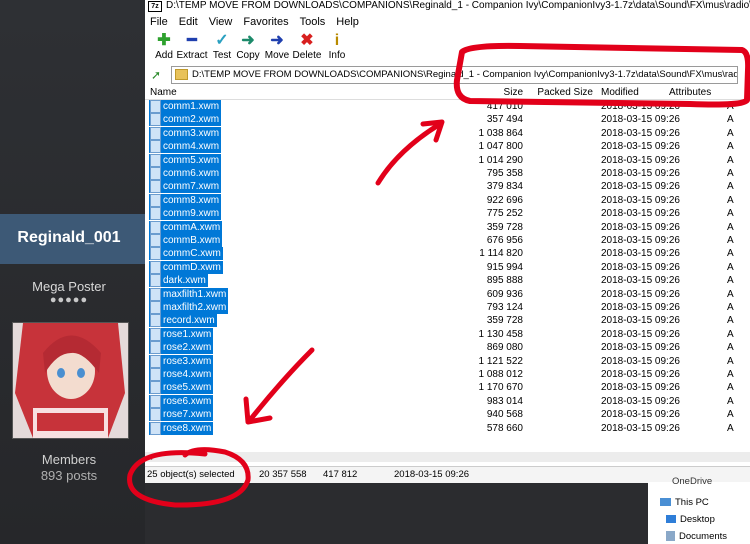 The height and width of the screenshot is (544, 750). What do you see at coordinates (69, 475) in the screenshot?
I see `post-count: 893 posts` at bounding box center [69, 475].